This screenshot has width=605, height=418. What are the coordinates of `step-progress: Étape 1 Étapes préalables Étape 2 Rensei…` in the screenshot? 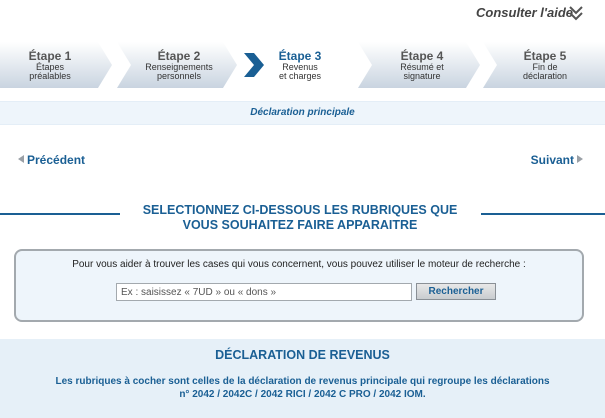 It's located at (302, 65).